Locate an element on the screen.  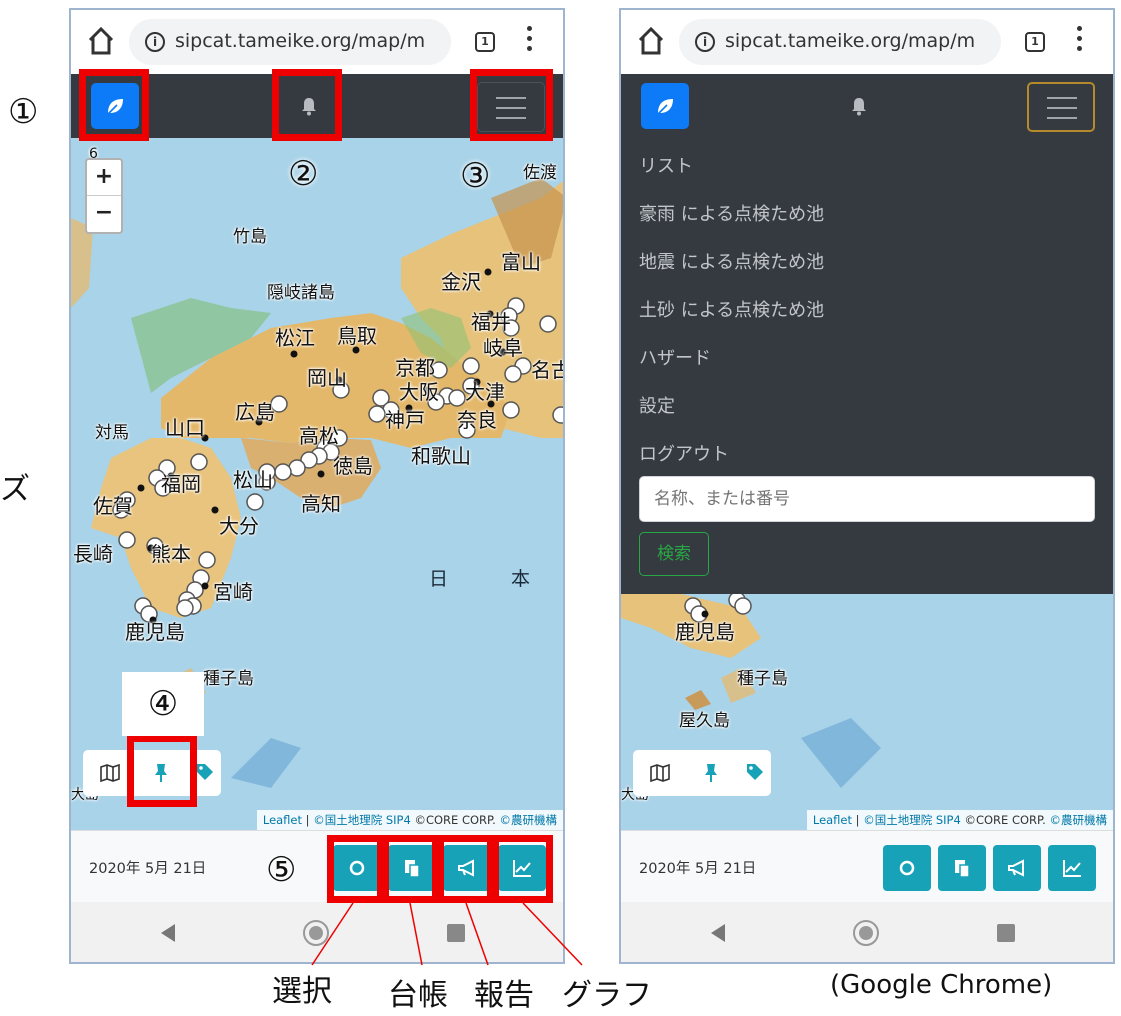
map-label: 熊本 is located at coordinates (171, 554).